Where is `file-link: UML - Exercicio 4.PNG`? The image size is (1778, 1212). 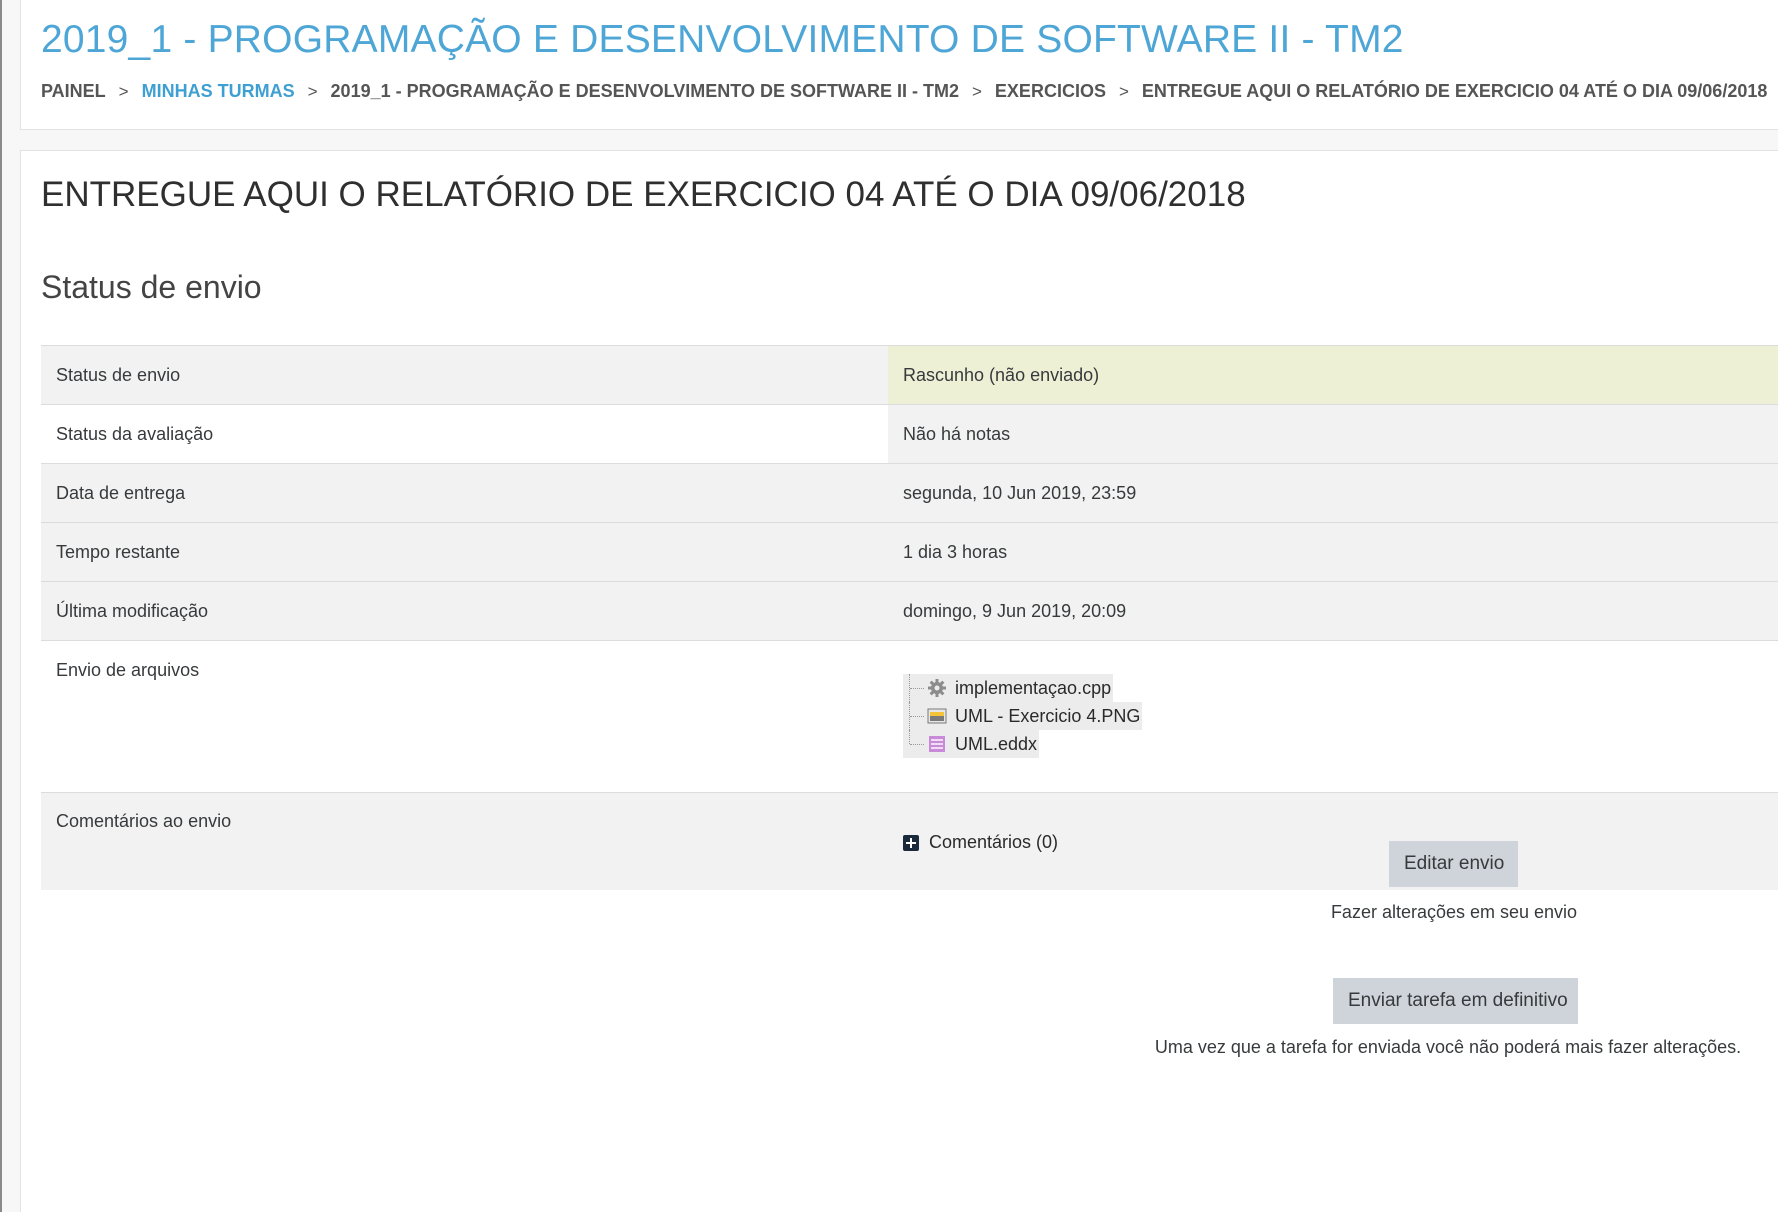
file-link: UML - Exercicio 4.PNG is located at coordinates (1047, 716).